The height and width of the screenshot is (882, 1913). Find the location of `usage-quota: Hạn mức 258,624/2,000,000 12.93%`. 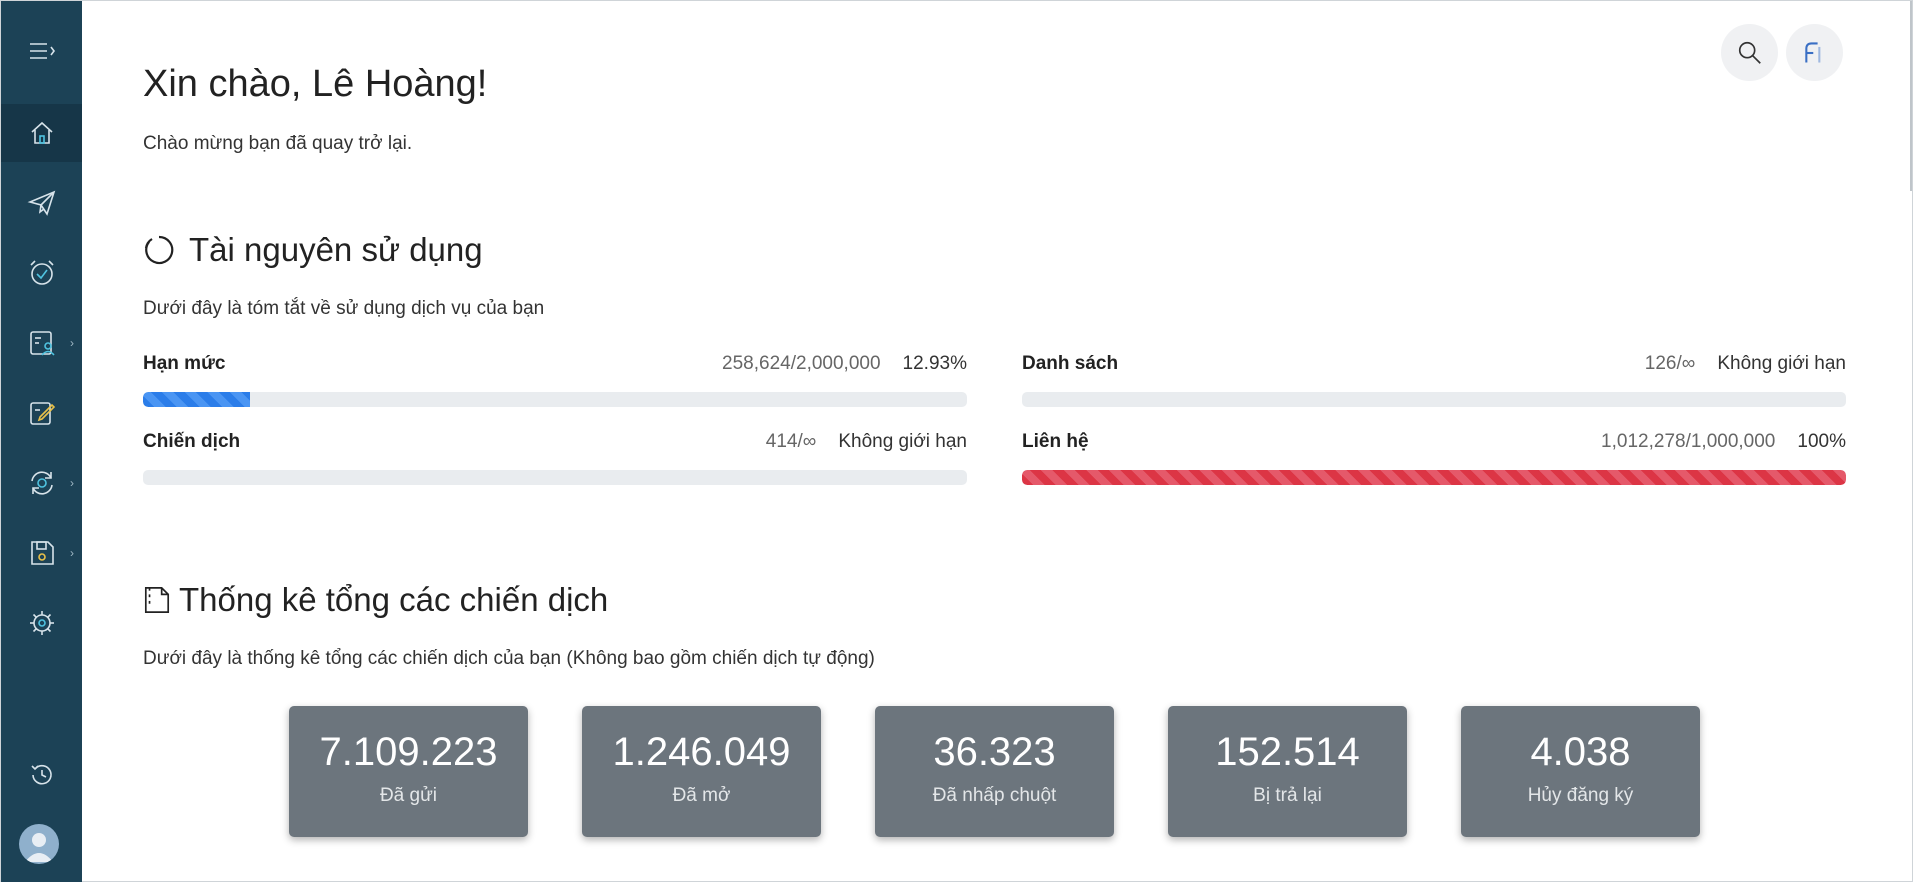

usage-quota: Hạn mức 258,624/2,000,000 12.93% is located at coordinates (555, 380).